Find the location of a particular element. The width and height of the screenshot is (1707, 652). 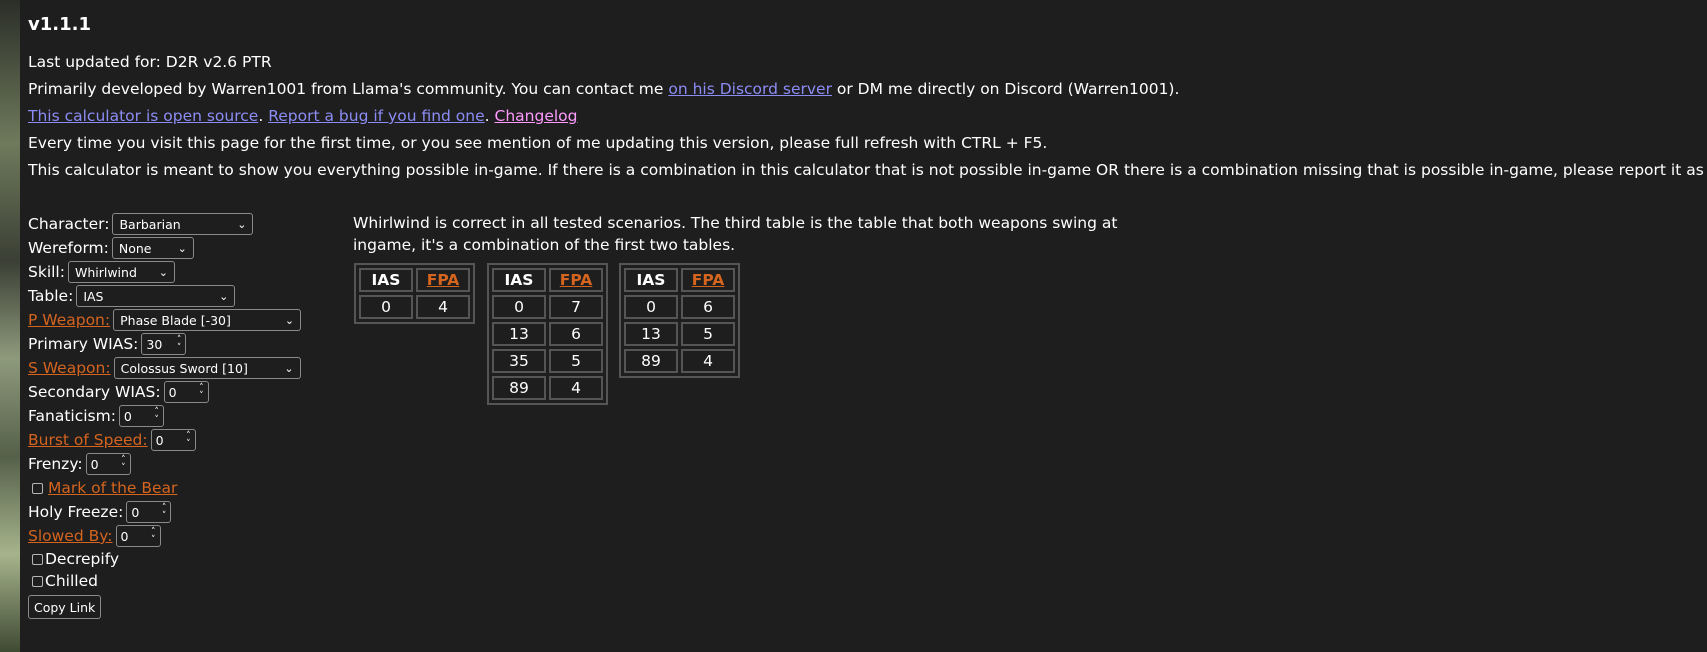

s-weapon-select: Colossus Sword [10] ⌄ is located at coordinates (207, 368).